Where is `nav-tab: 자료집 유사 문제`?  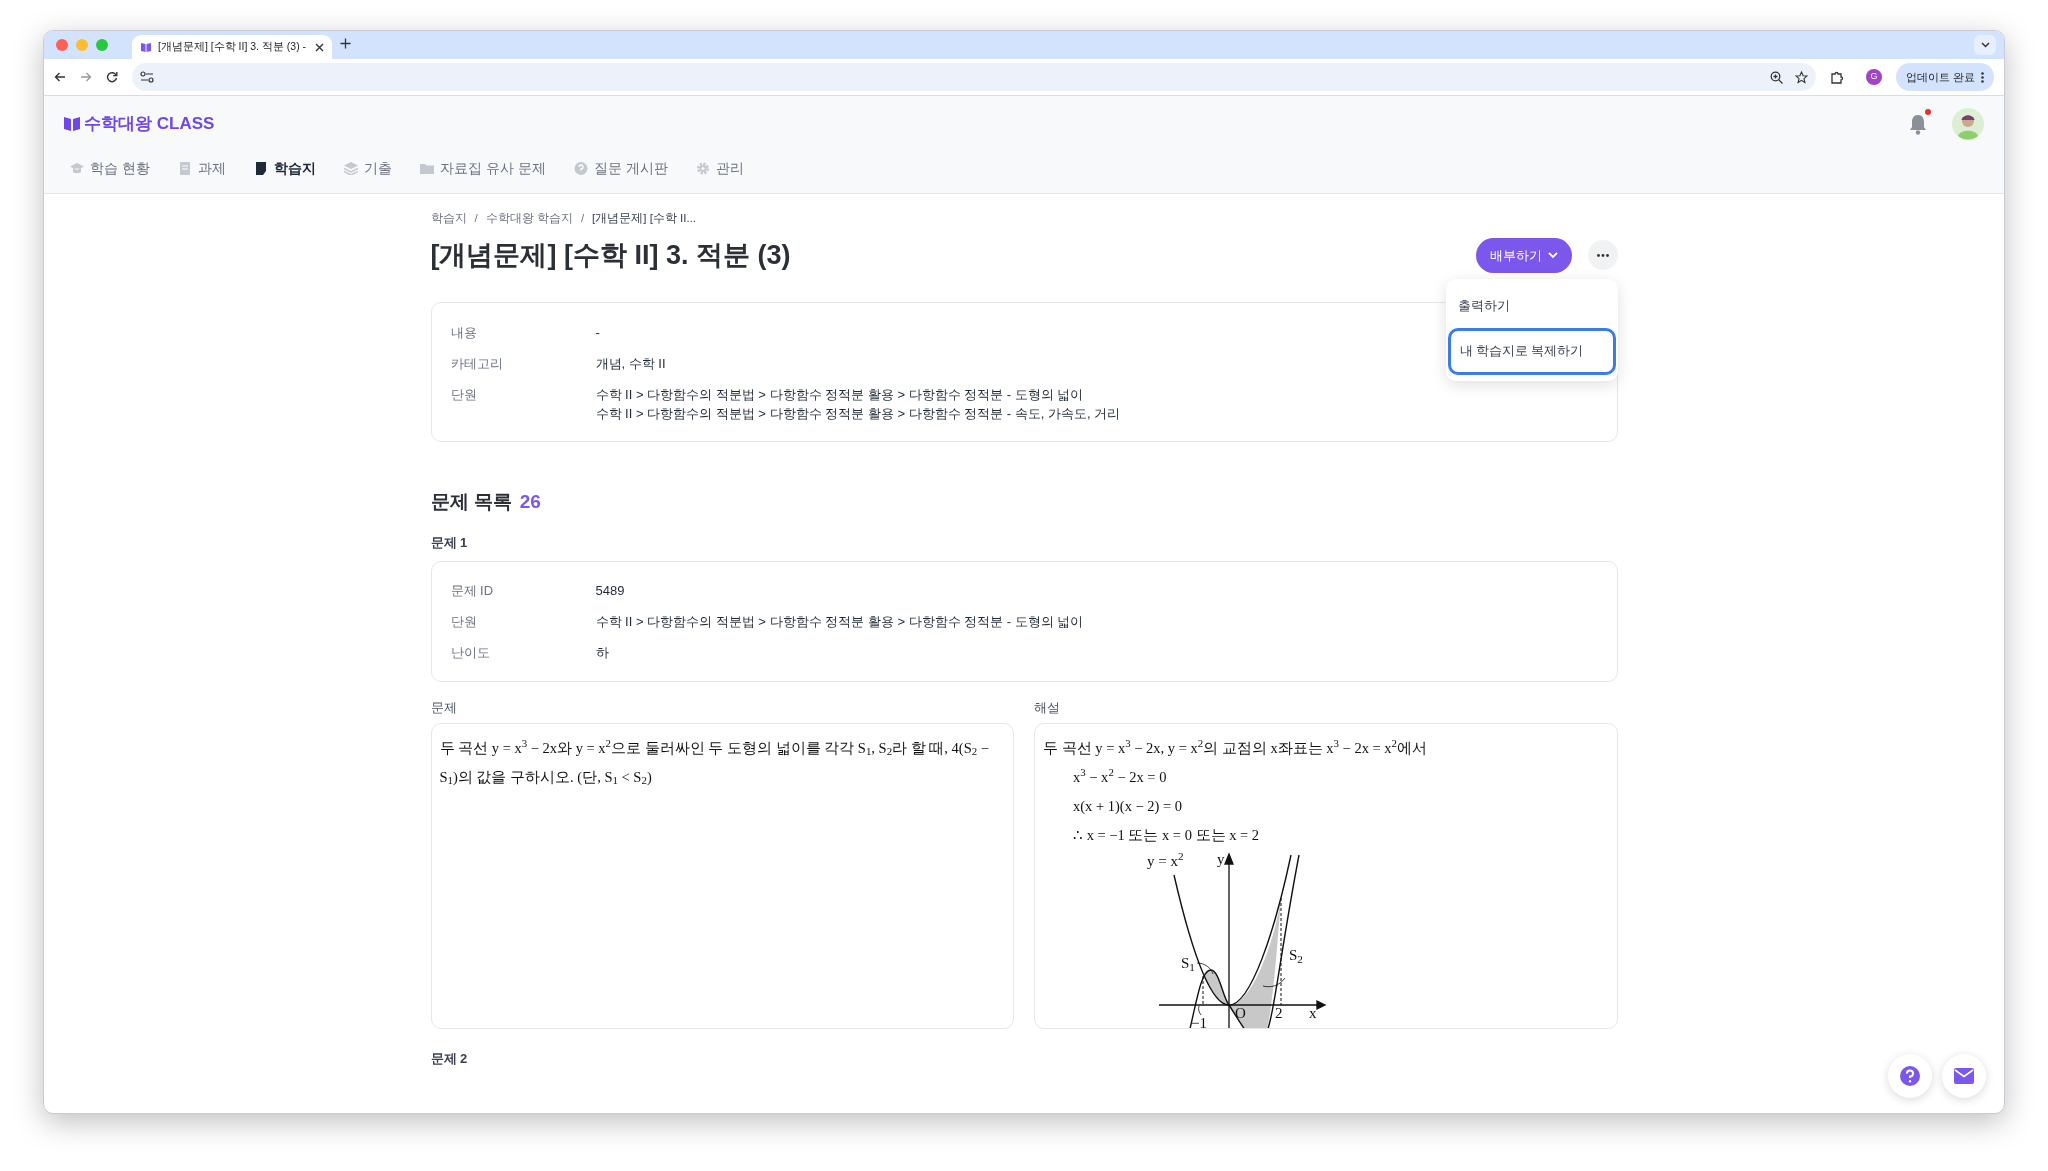
nav-tab: 자료집 유사 문제 is located at coordinates (482, 168).